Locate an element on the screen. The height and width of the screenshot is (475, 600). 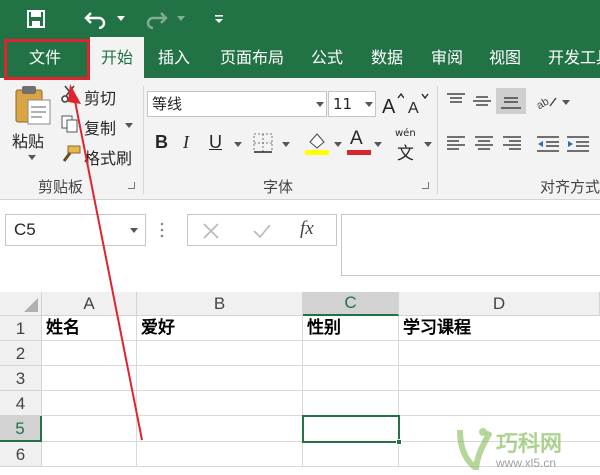
watermark-url: www.xl5.cn is located at coordinates (526, 463).